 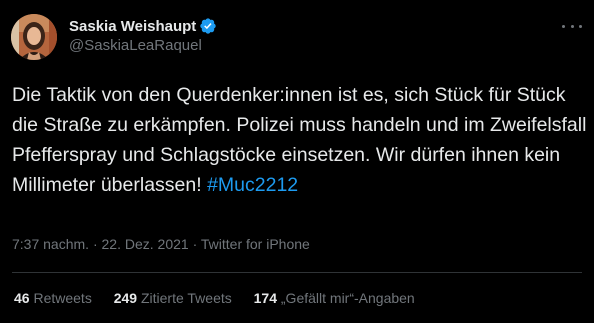 I want to click on user-handle: @SaskiaLeaRaquel, so click(x=143, y=45).